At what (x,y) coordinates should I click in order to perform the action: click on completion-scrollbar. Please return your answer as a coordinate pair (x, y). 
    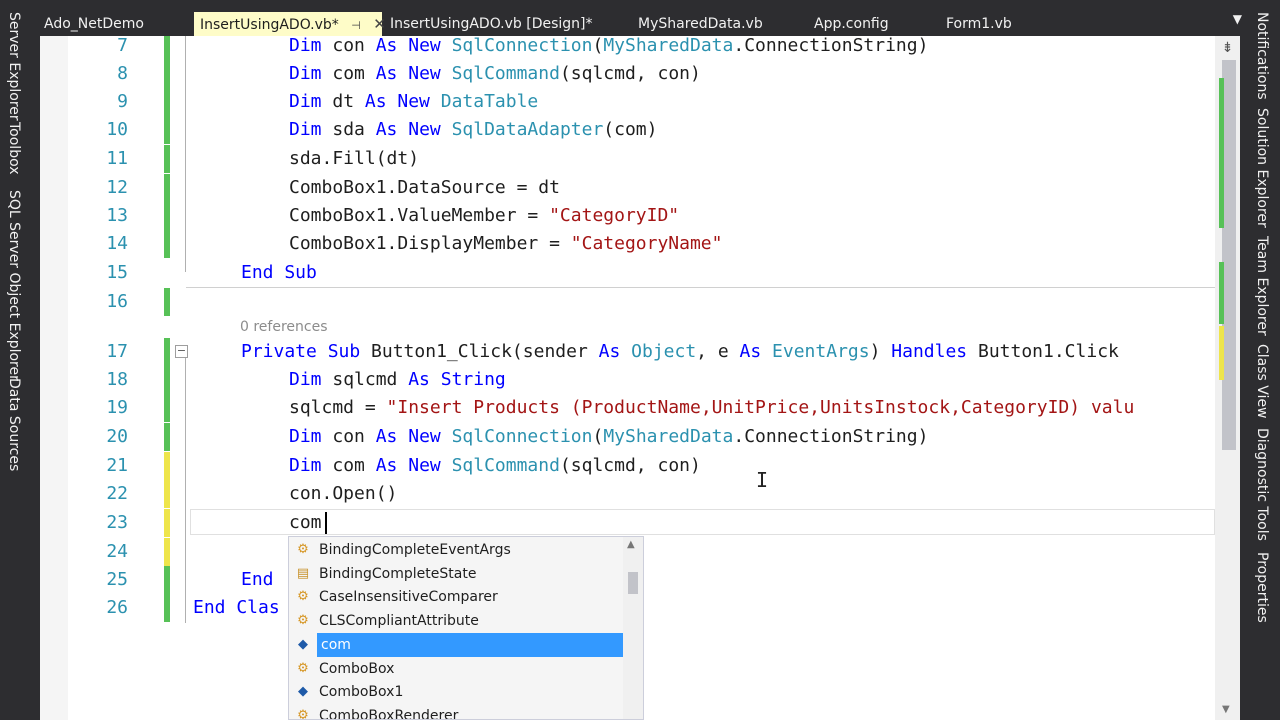
    Looking at the image, I should click on (633, 628).